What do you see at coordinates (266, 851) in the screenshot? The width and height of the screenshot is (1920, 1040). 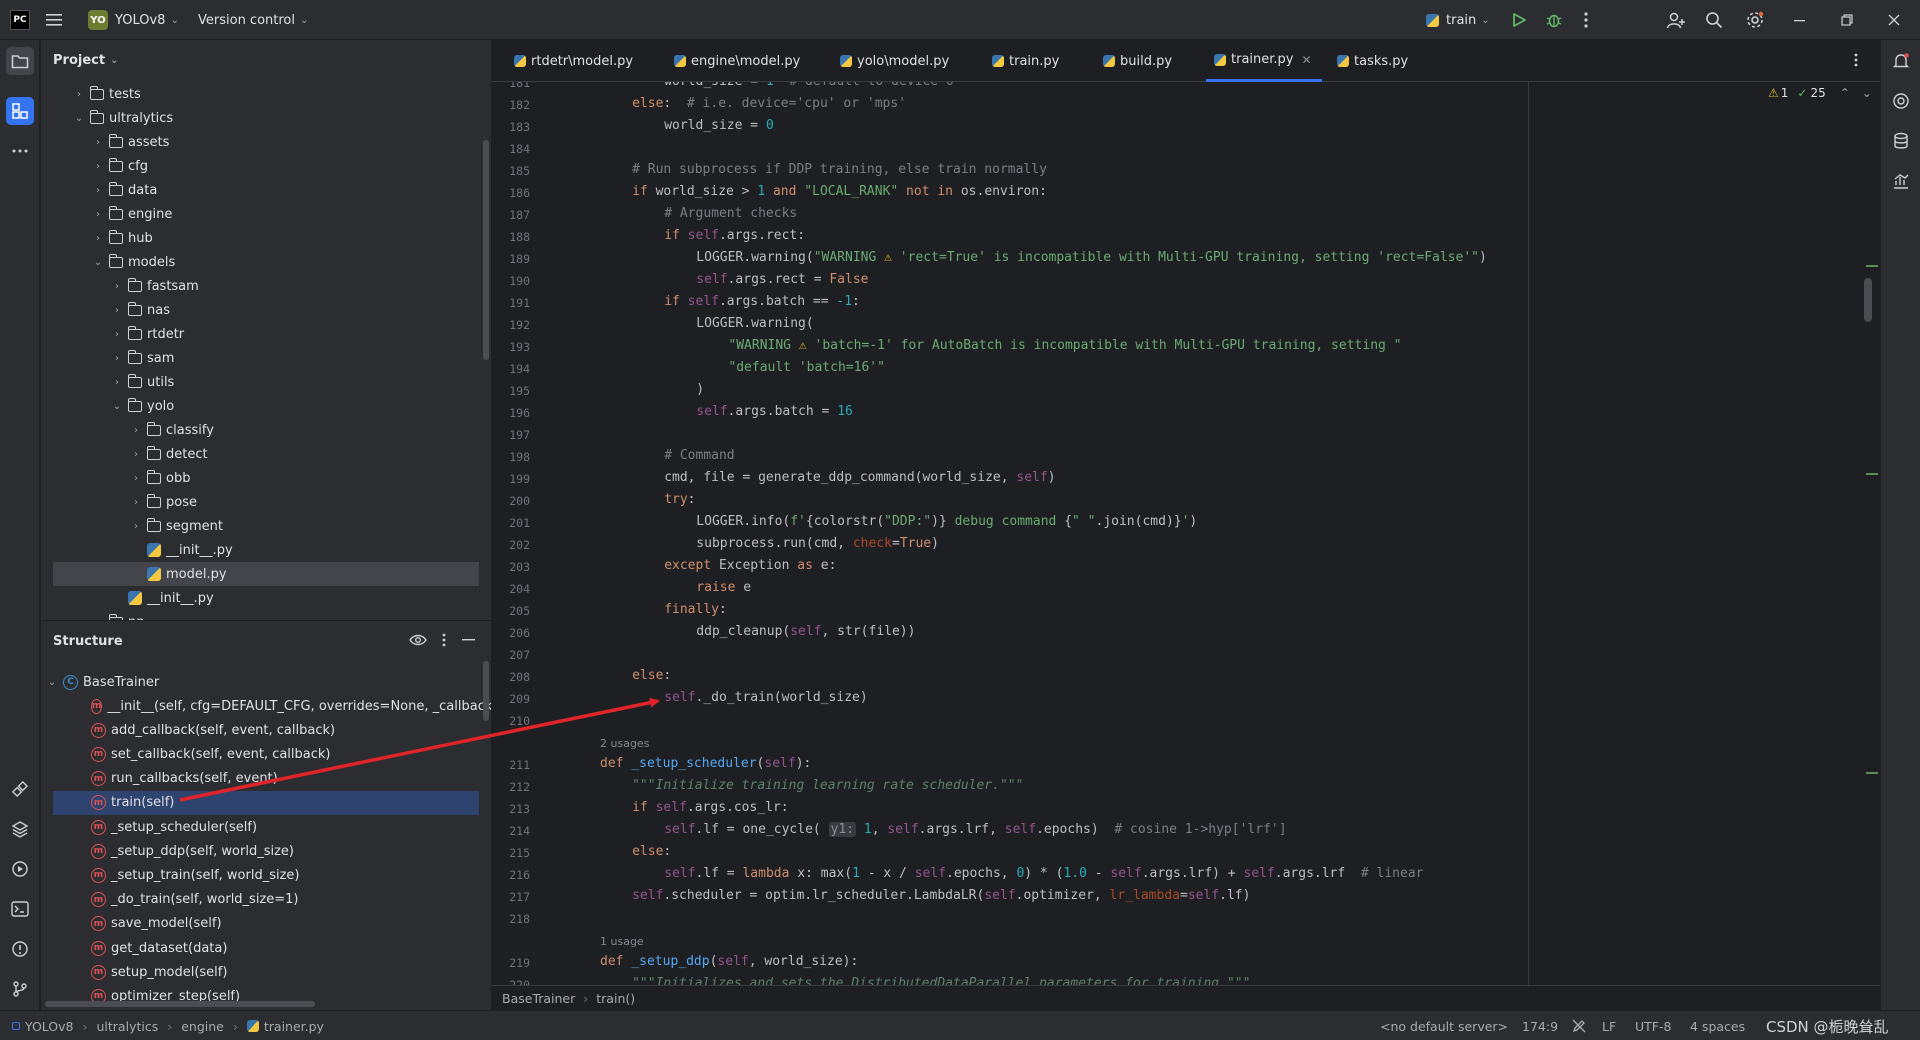 I see `structure-member: m _setup_ddp(self, world_size)` at bounding box center [266, 851].